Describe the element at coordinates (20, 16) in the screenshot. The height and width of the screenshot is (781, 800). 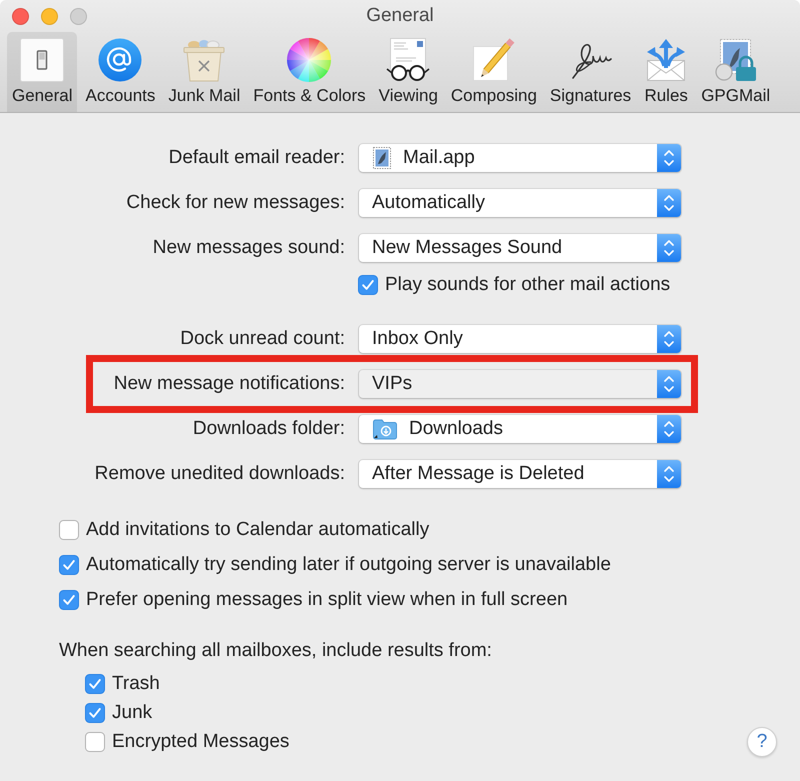
I see `close-button` at that location.